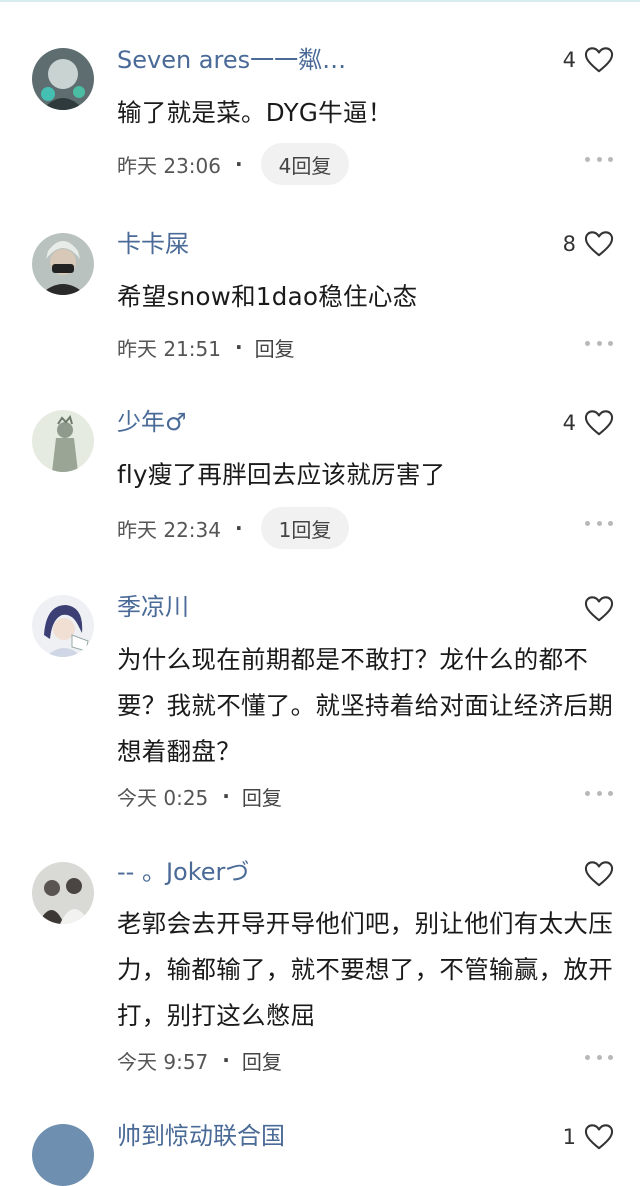 This screenshot has width=640, height=1186. Describe the element at coordinates (201, 1136) in the screenshot. I see `username: 帅到惊动联合国` at that location.